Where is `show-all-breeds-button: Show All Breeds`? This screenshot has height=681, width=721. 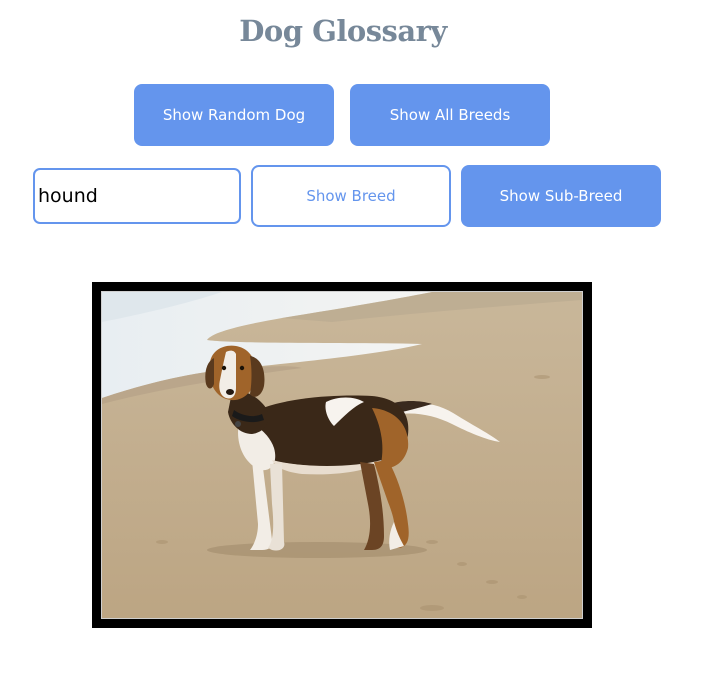
show-all-breeds-button: Show All Breeds is located at coordinates (450, 115).